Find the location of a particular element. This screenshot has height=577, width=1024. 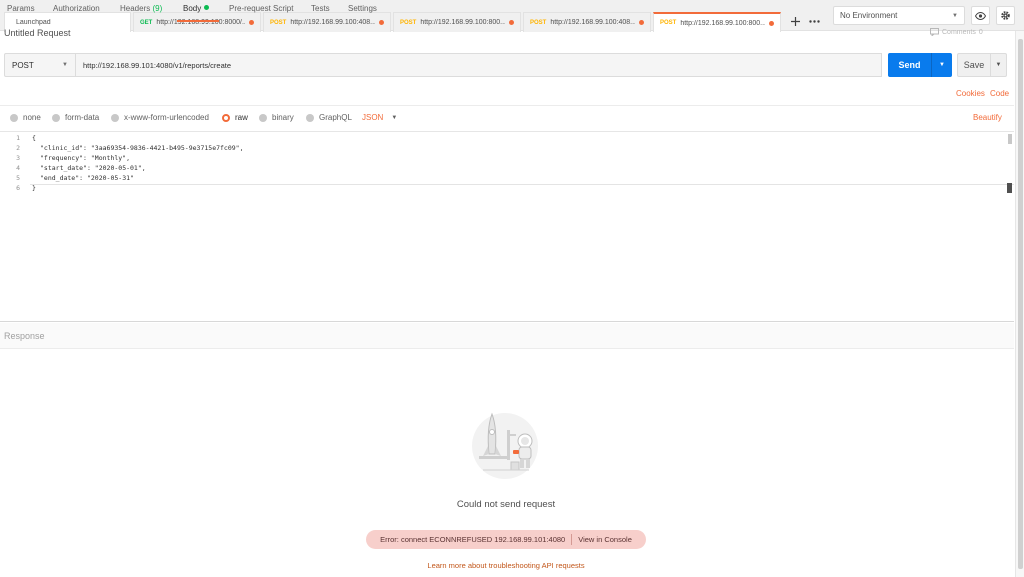

app-scrollbar is located at coordinates (1019, 304).